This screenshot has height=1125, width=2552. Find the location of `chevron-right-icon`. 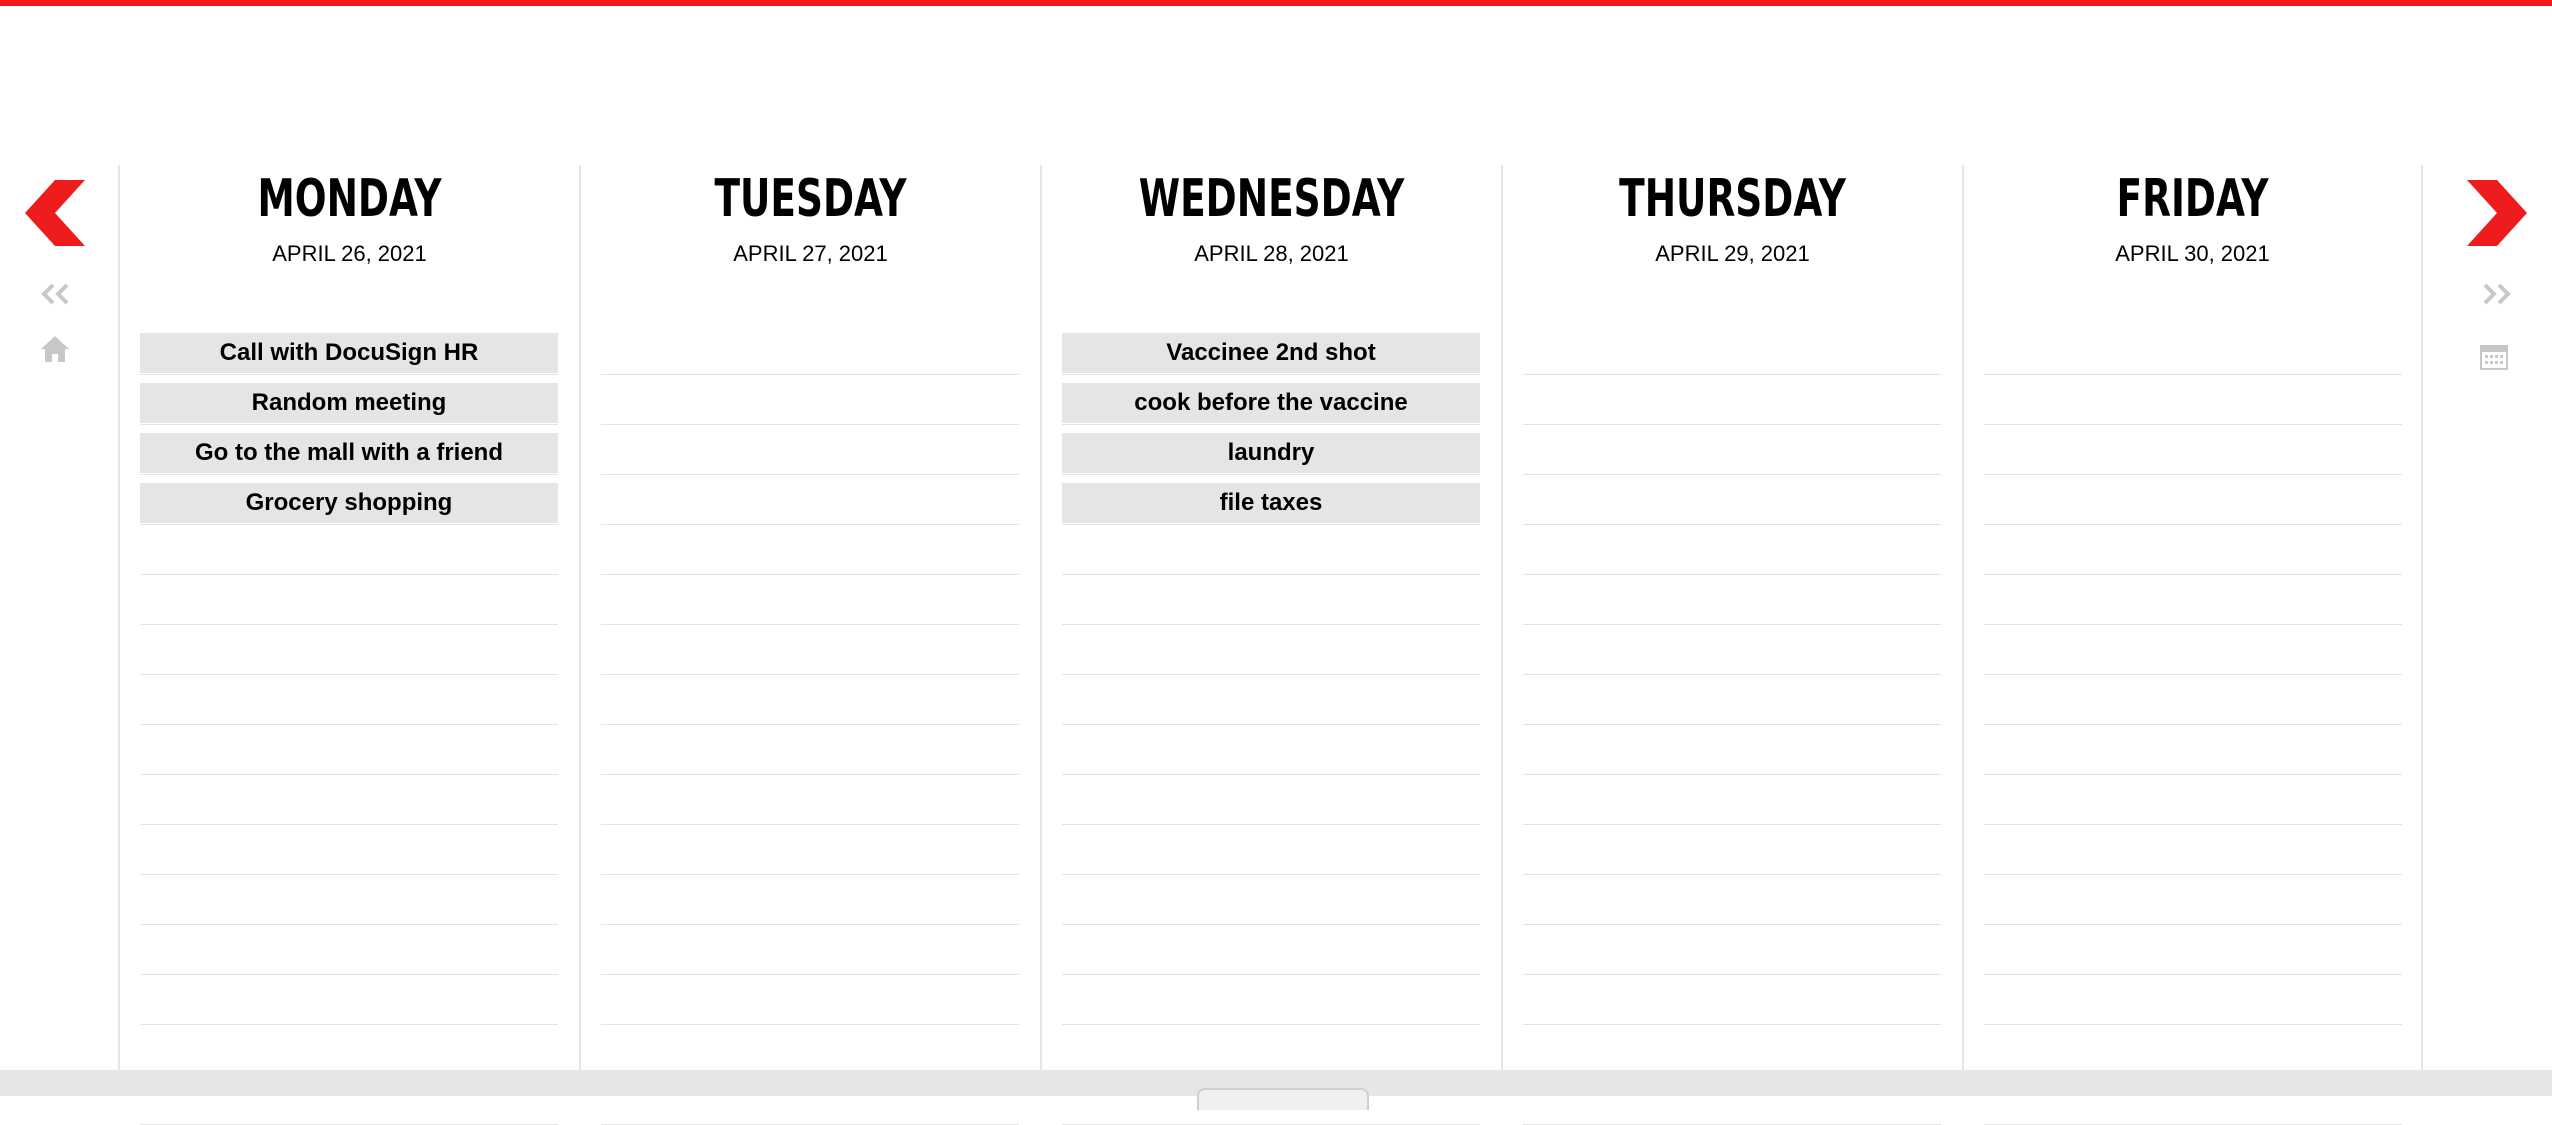

chevron-right-icon is located at coordinates (2497, 213).